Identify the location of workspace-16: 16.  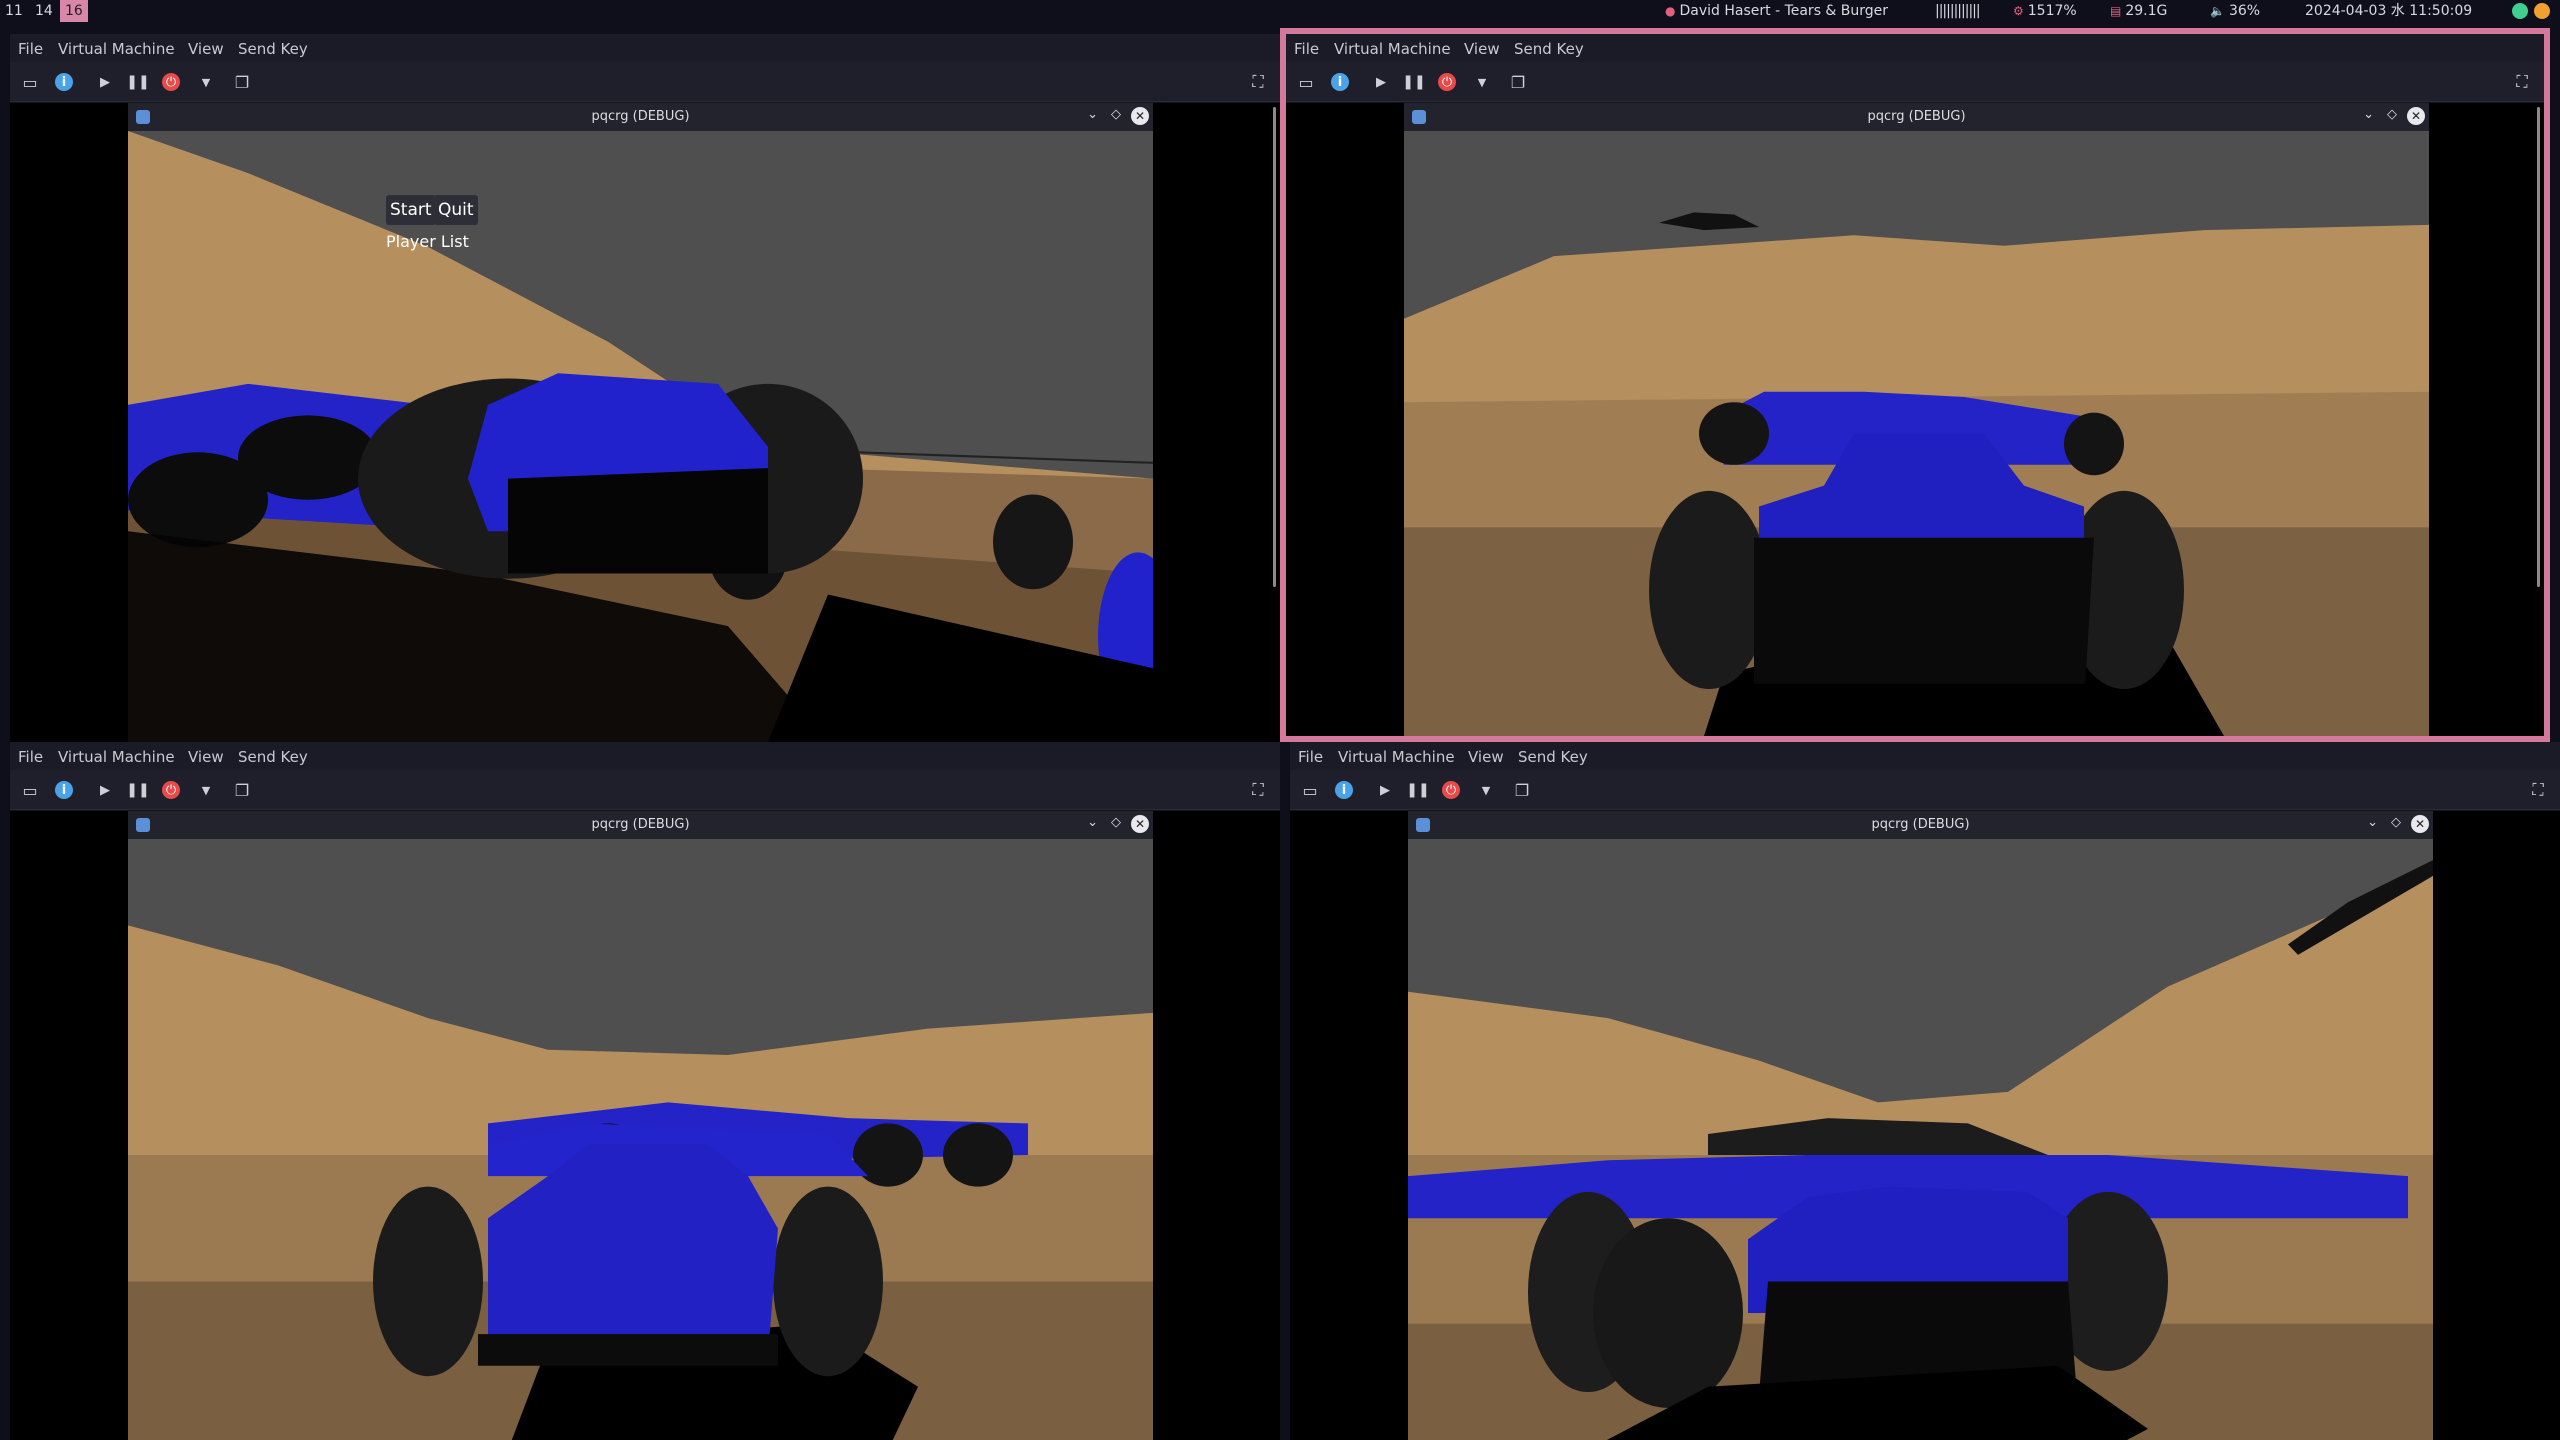
(74, 11).